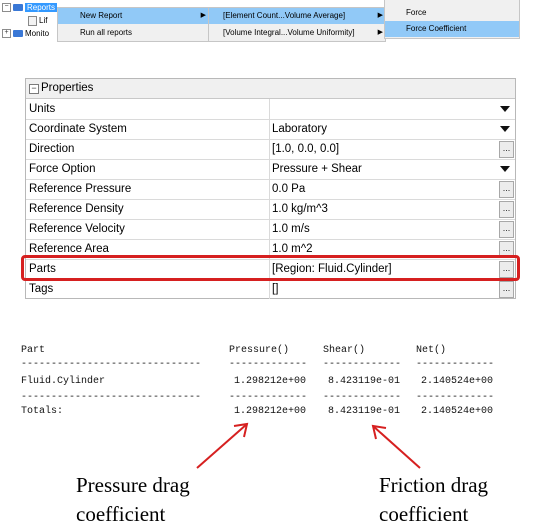 The width and height of the screenshot is (558, 532). What do you see at coordinates (133, 485) in the screenshot?
I see `pressure-drag-label-line1: Pressure drag` at bounding box center [133, 485].